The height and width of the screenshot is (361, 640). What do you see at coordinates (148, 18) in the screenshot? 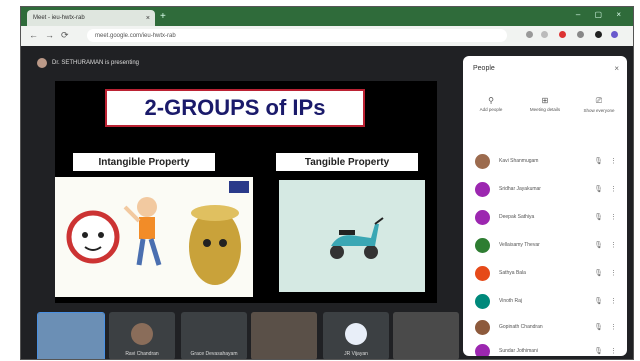
I see `tab-close-icon: ×` at bounding box center [148, 18].